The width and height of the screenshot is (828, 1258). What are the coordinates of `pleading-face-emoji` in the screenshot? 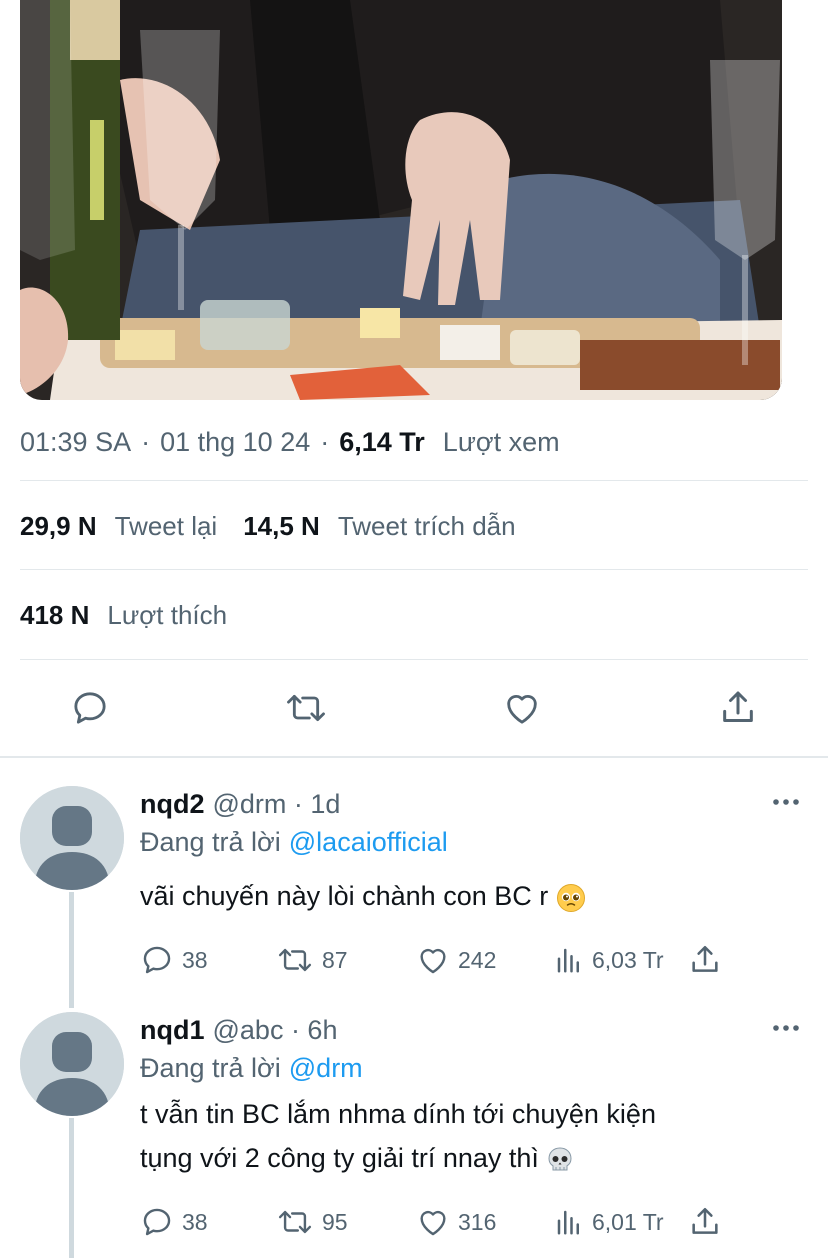 It's located at (570, 897).